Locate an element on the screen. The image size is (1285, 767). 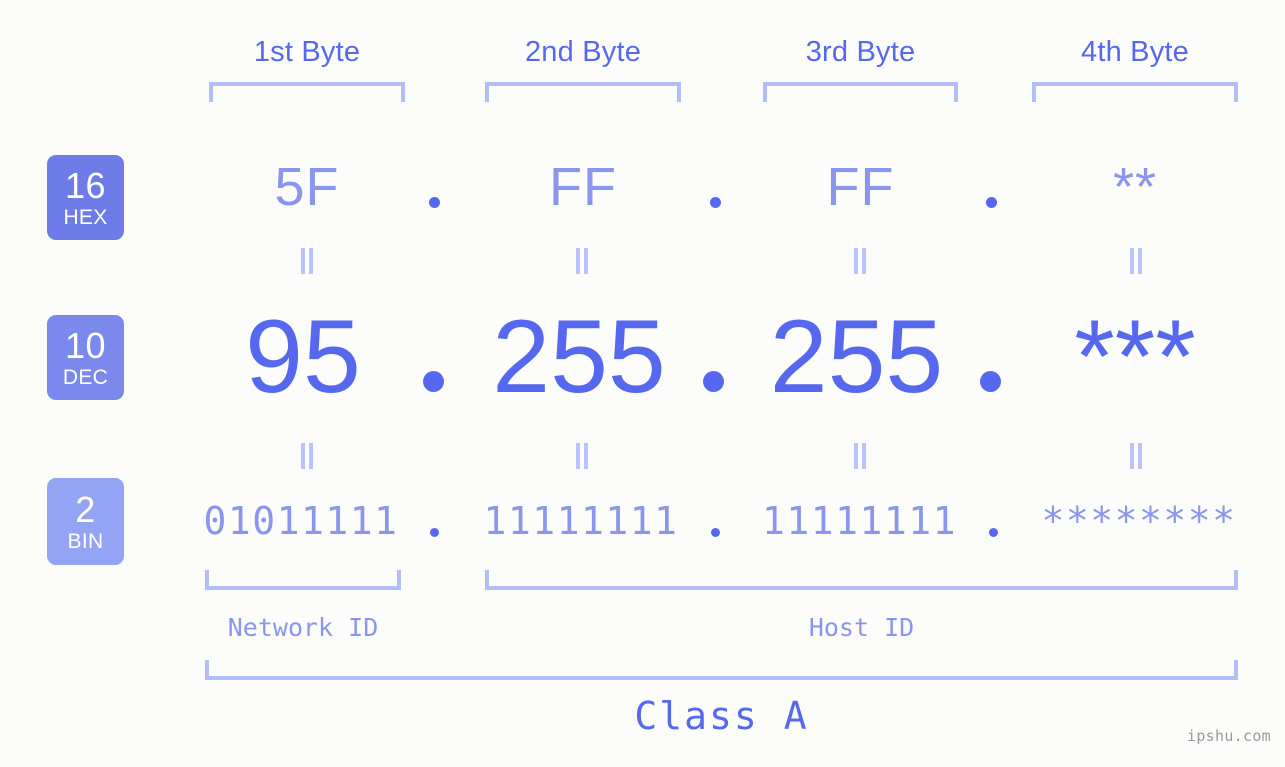
base-badge-bin-abbr: BIN is located at coordinates (85, 541).